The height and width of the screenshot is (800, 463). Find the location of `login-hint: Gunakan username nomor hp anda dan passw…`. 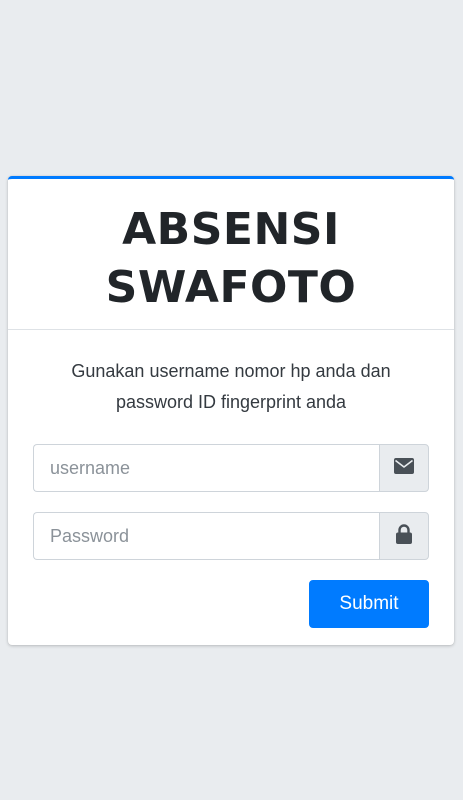

login-hint: Gunakan username nomor hp anda dan passw… is located at coordinates (231, 387).